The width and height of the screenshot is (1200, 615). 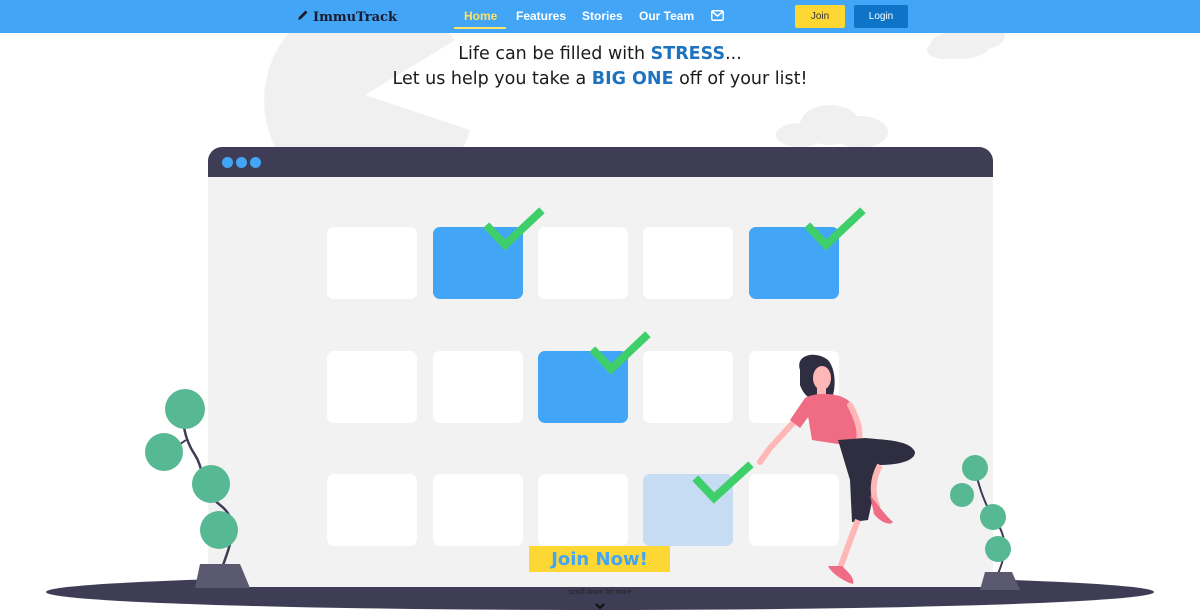 I want to click on woman-illustration, so click(x=836, y=469).